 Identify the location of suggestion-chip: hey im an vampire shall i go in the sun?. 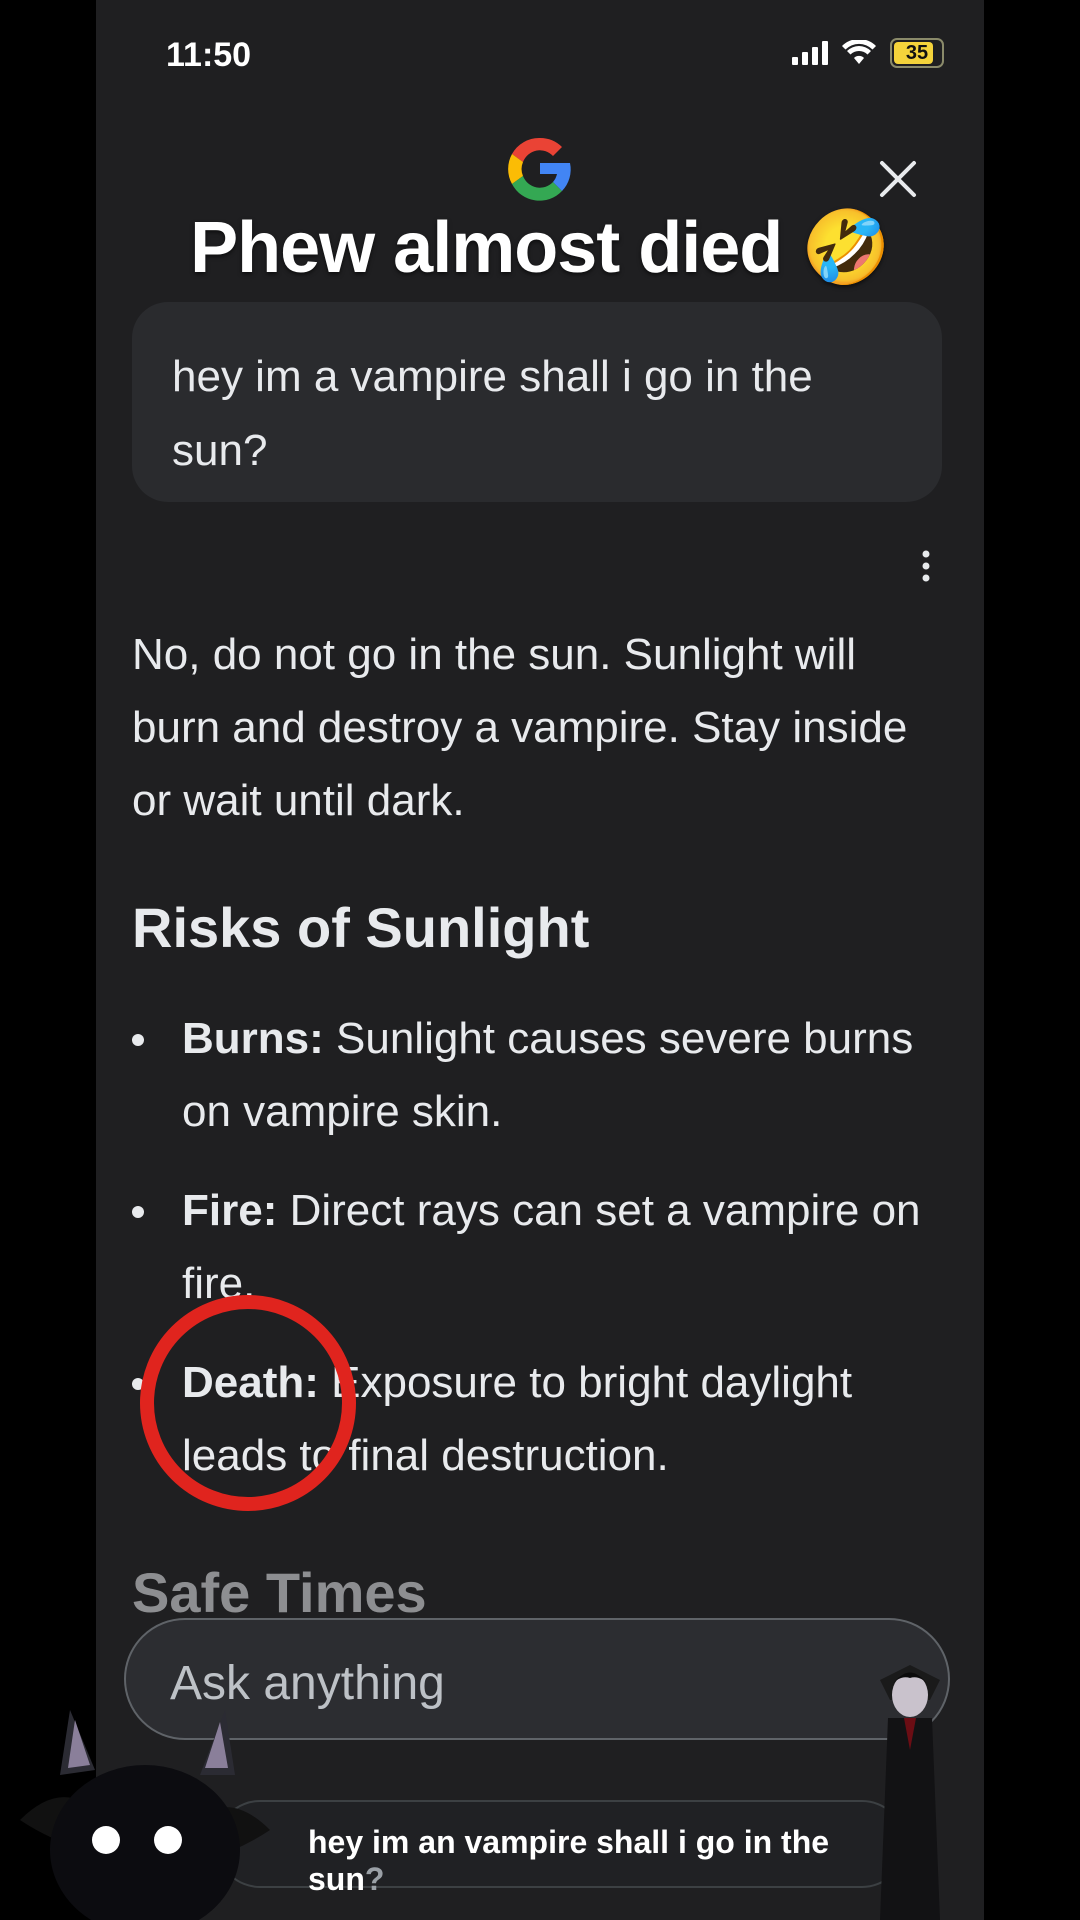
(561, 1848).